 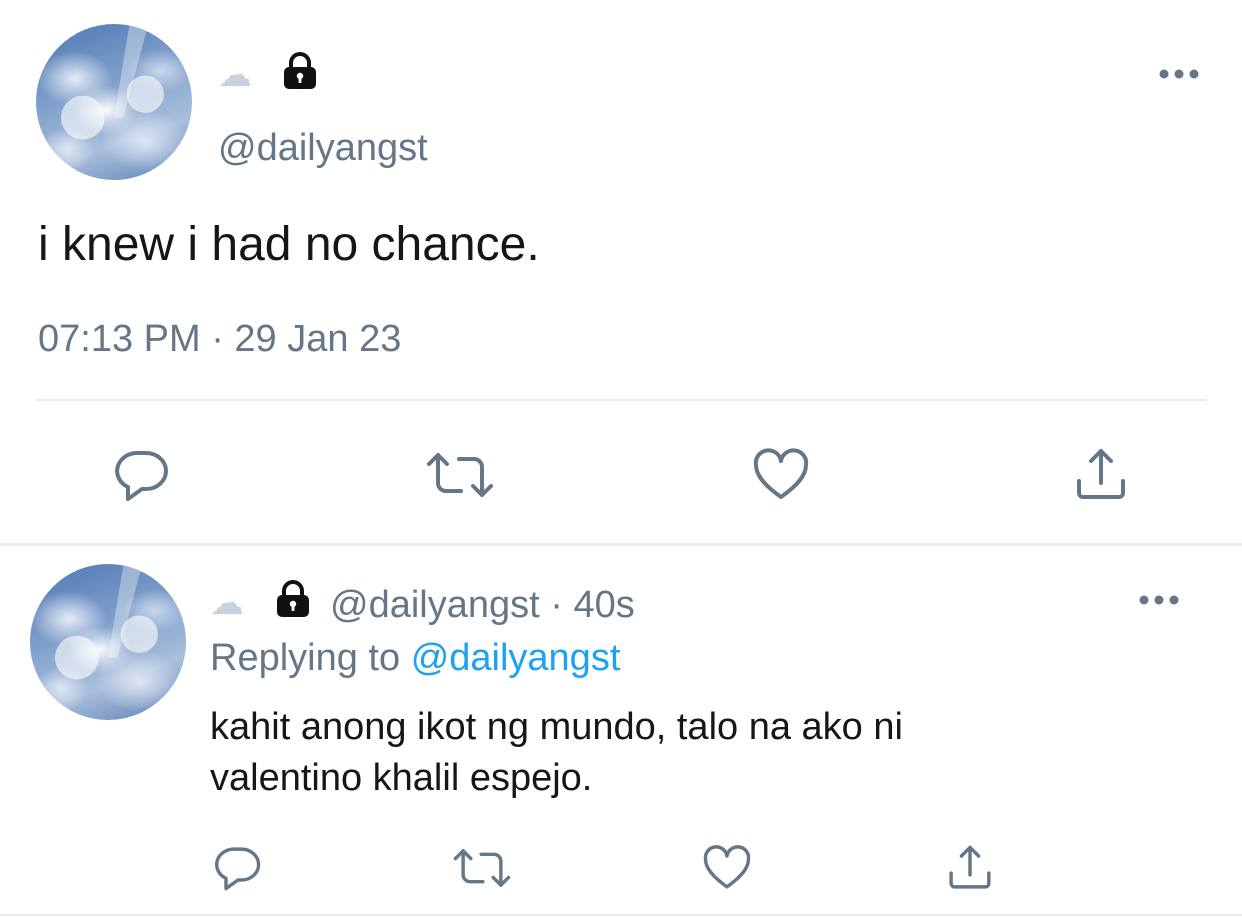 What do you see at coordinates (401, 778) in the screenshot?
I see `reply-text-line-2: valentino khalil espejo.` at bounding box center [401, 778].